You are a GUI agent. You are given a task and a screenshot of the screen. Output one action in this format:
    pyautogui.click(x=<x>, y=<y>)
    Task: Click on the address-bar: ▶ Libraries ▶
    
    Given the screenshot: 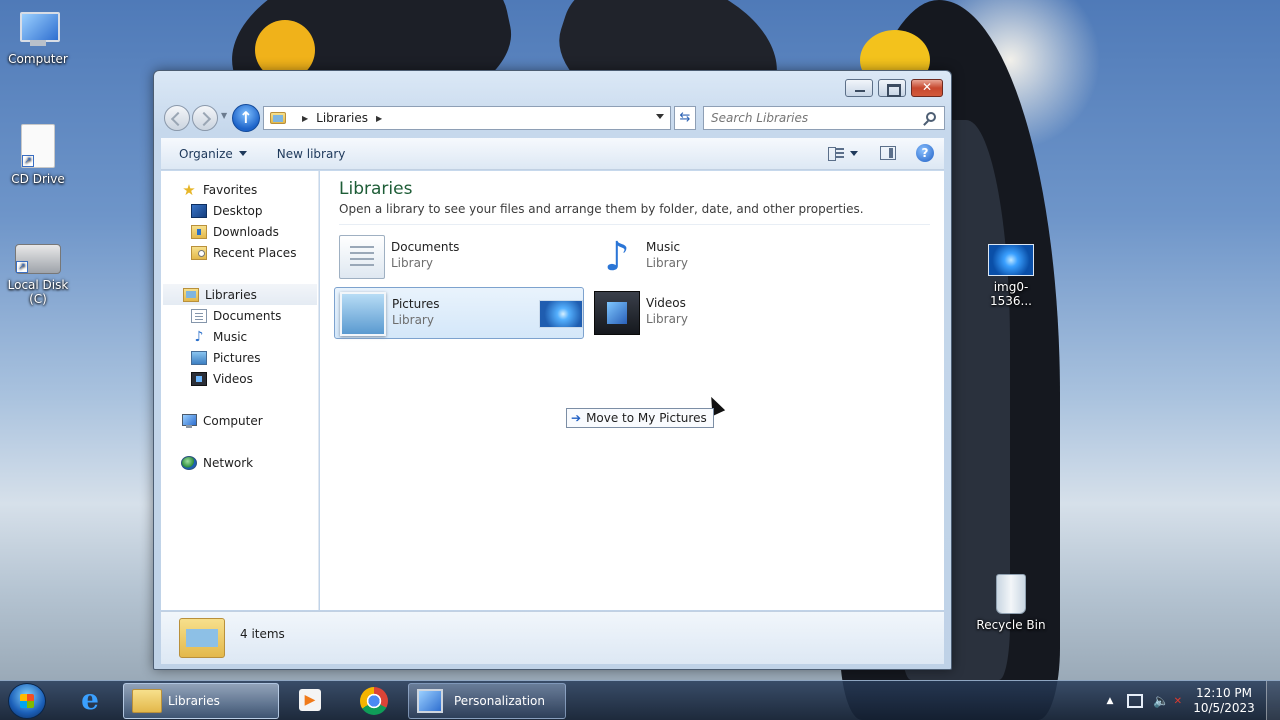 What is the action you would take?
    pyautogui.click(x=467, y=118)
    